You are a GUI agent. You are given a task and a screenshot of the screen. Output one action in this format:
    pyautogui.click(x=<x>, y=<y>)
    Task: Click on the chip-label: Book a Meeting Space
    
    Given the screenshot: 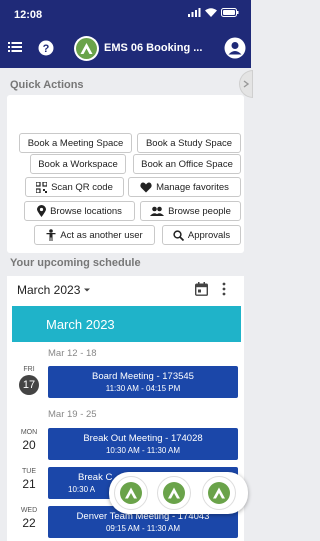 What is the action you would take?
    pyautogui.click(x=75, y=143)
    